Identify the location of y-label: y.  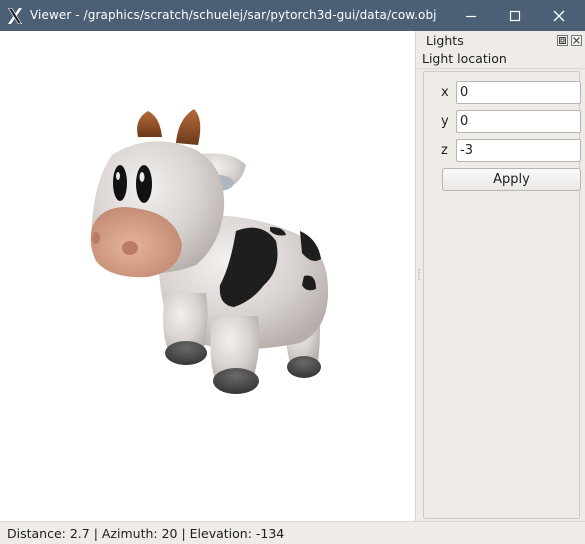
(445, 121).